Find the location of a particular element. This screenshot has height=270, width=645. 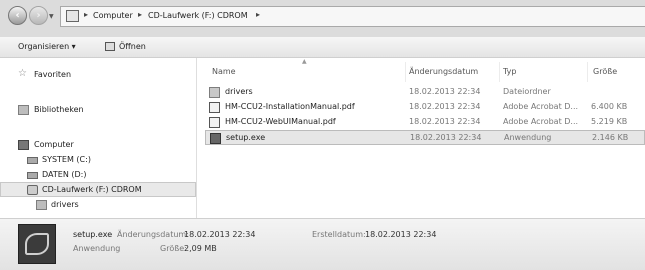

column-header-date: Änderungsdatum is located at coordinates (443, 71).